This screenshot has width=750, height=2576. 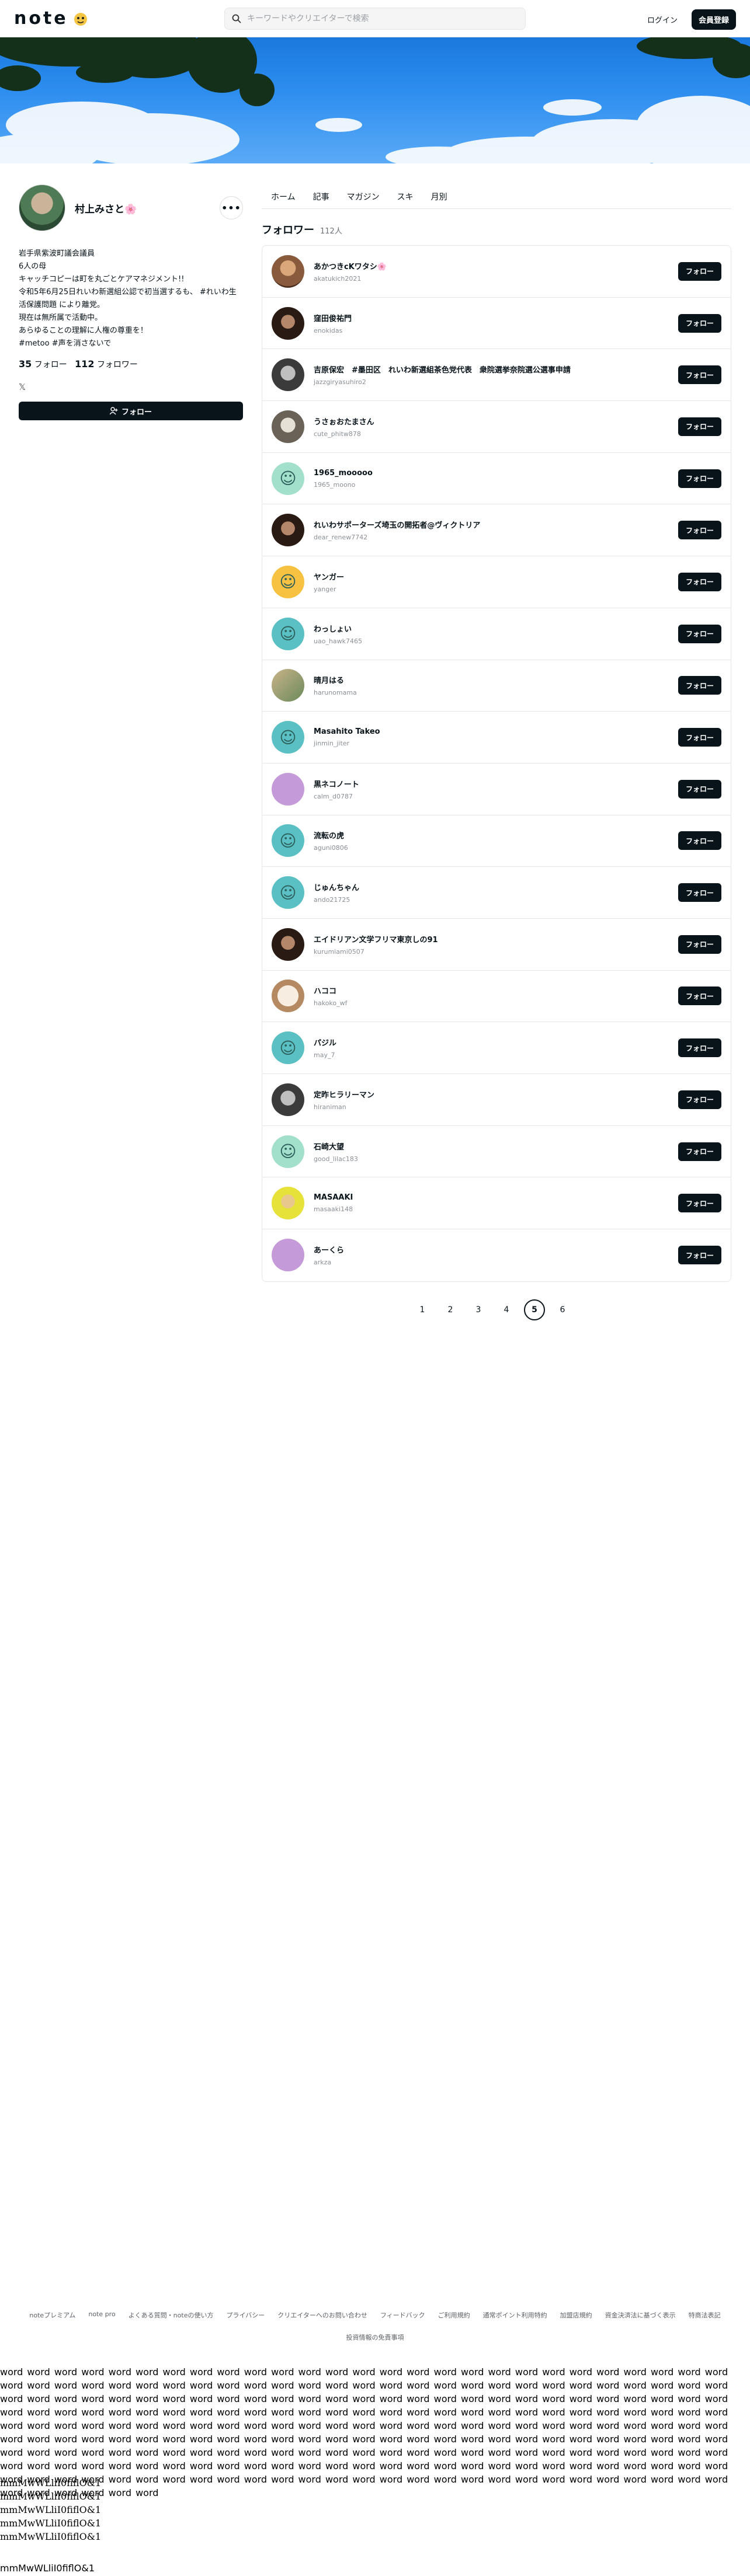 I want to click on following-label: フォロー, so click(x=50, y=365).